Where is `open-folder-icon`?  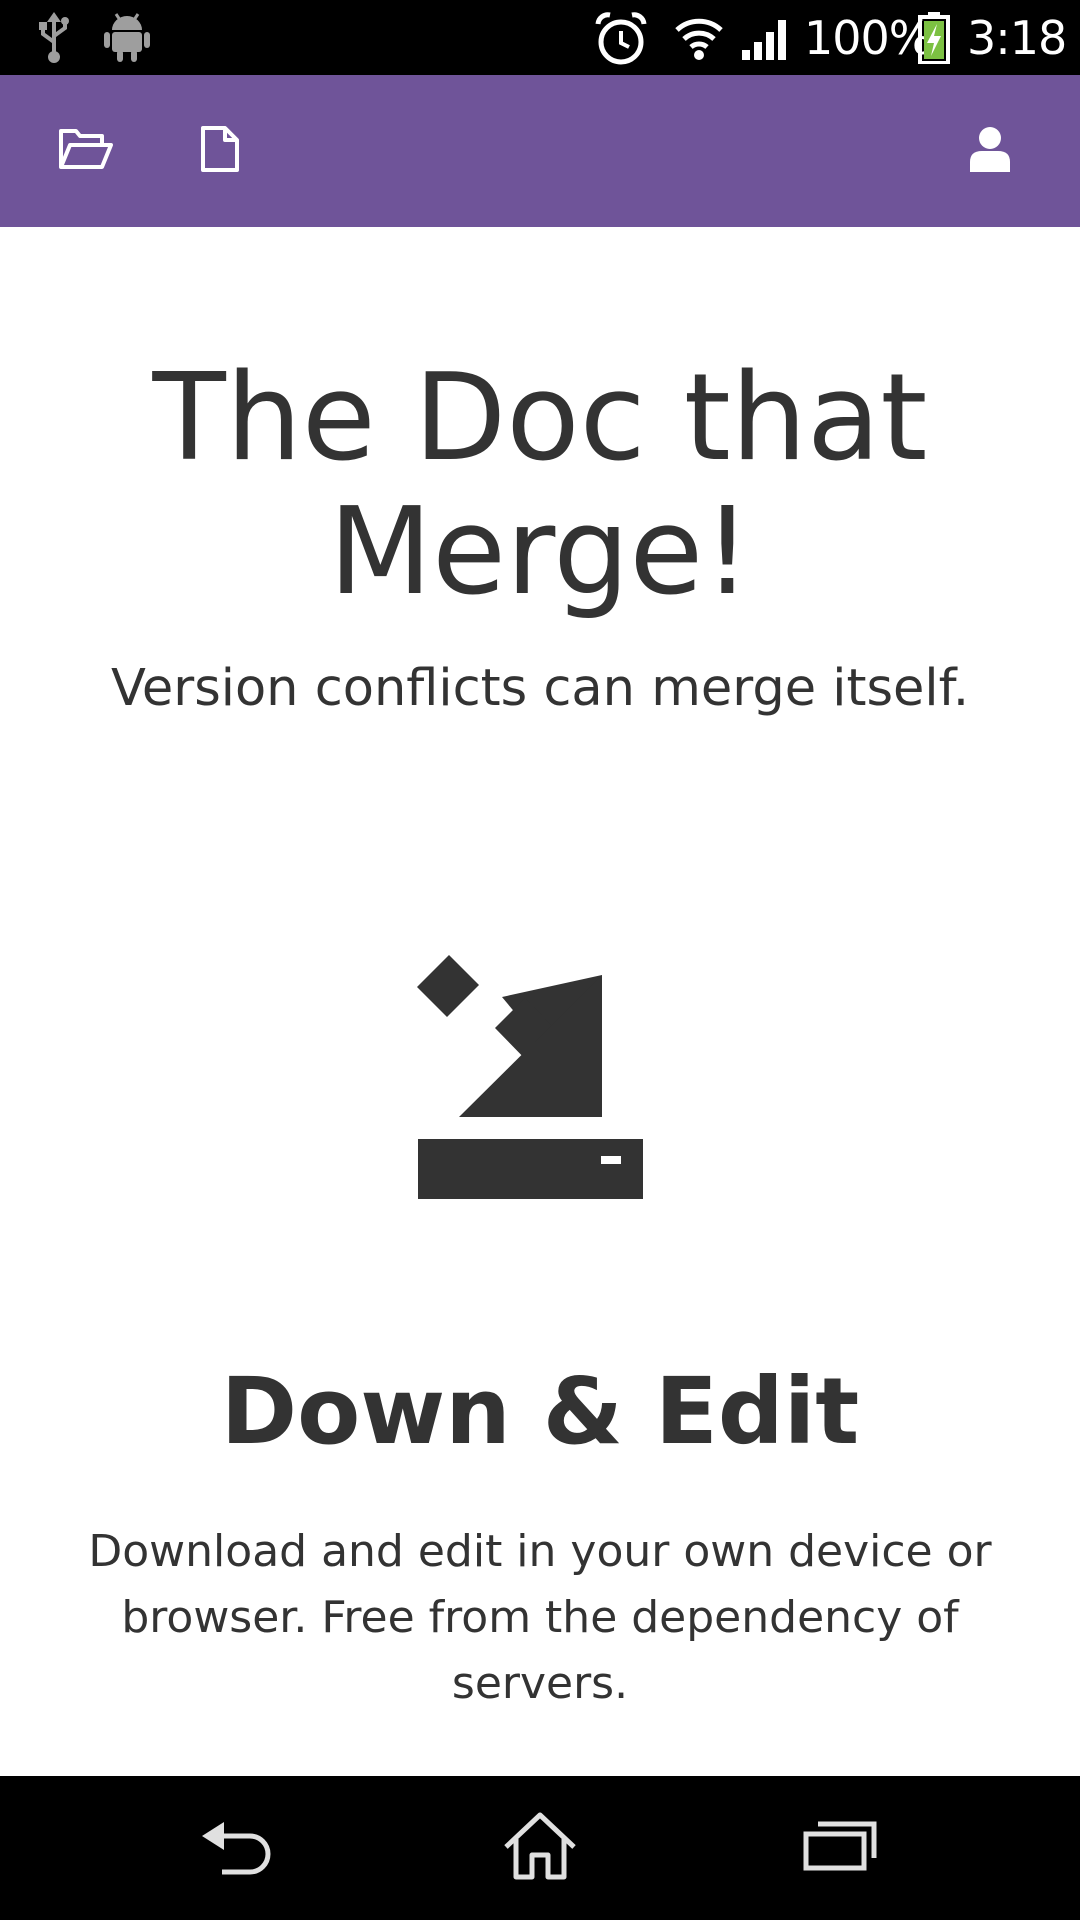 open-folder-icon is located at coordinates (86, 151).